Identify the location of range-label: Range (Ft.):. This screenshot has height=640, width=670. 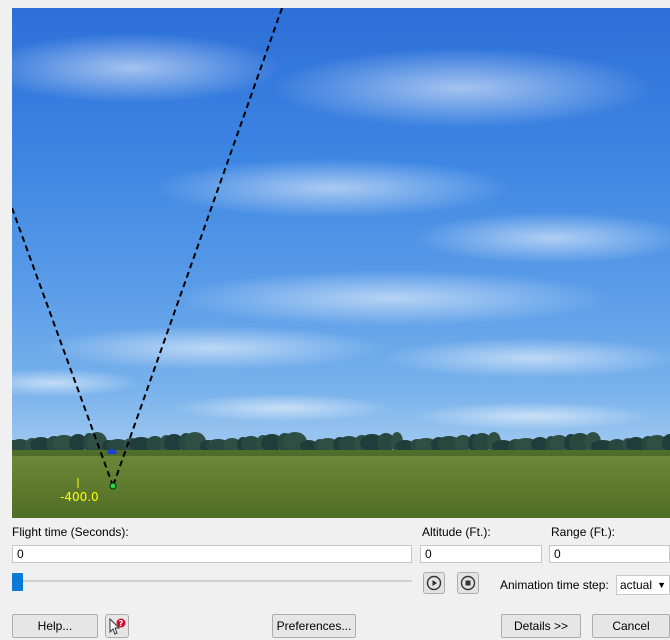
(583, 532).